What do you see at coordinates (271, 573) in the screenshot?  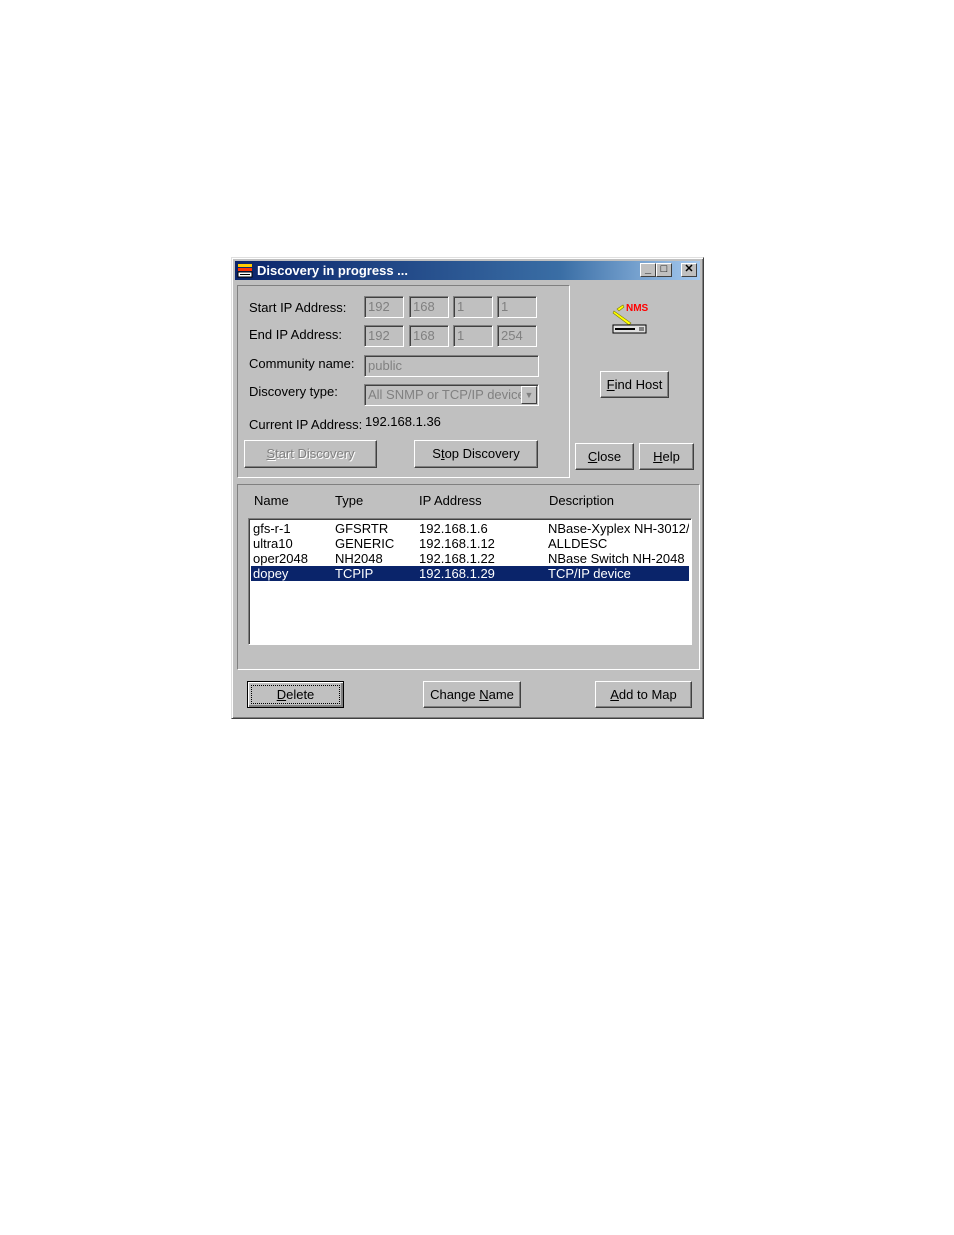 I see `row-name: dopey` at bounding box center [271, 573].